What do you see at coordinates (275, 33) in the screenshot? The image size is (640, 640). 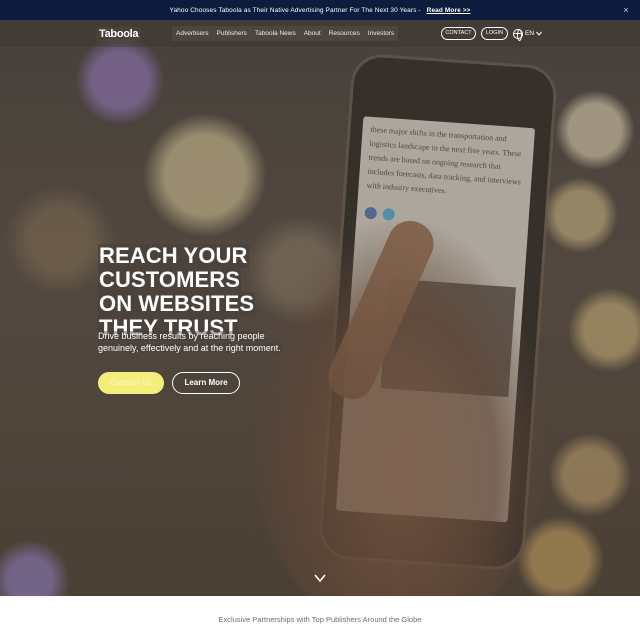 I see `menu-item-taboola-news: Taboola News` at bounding box center [275, 33].